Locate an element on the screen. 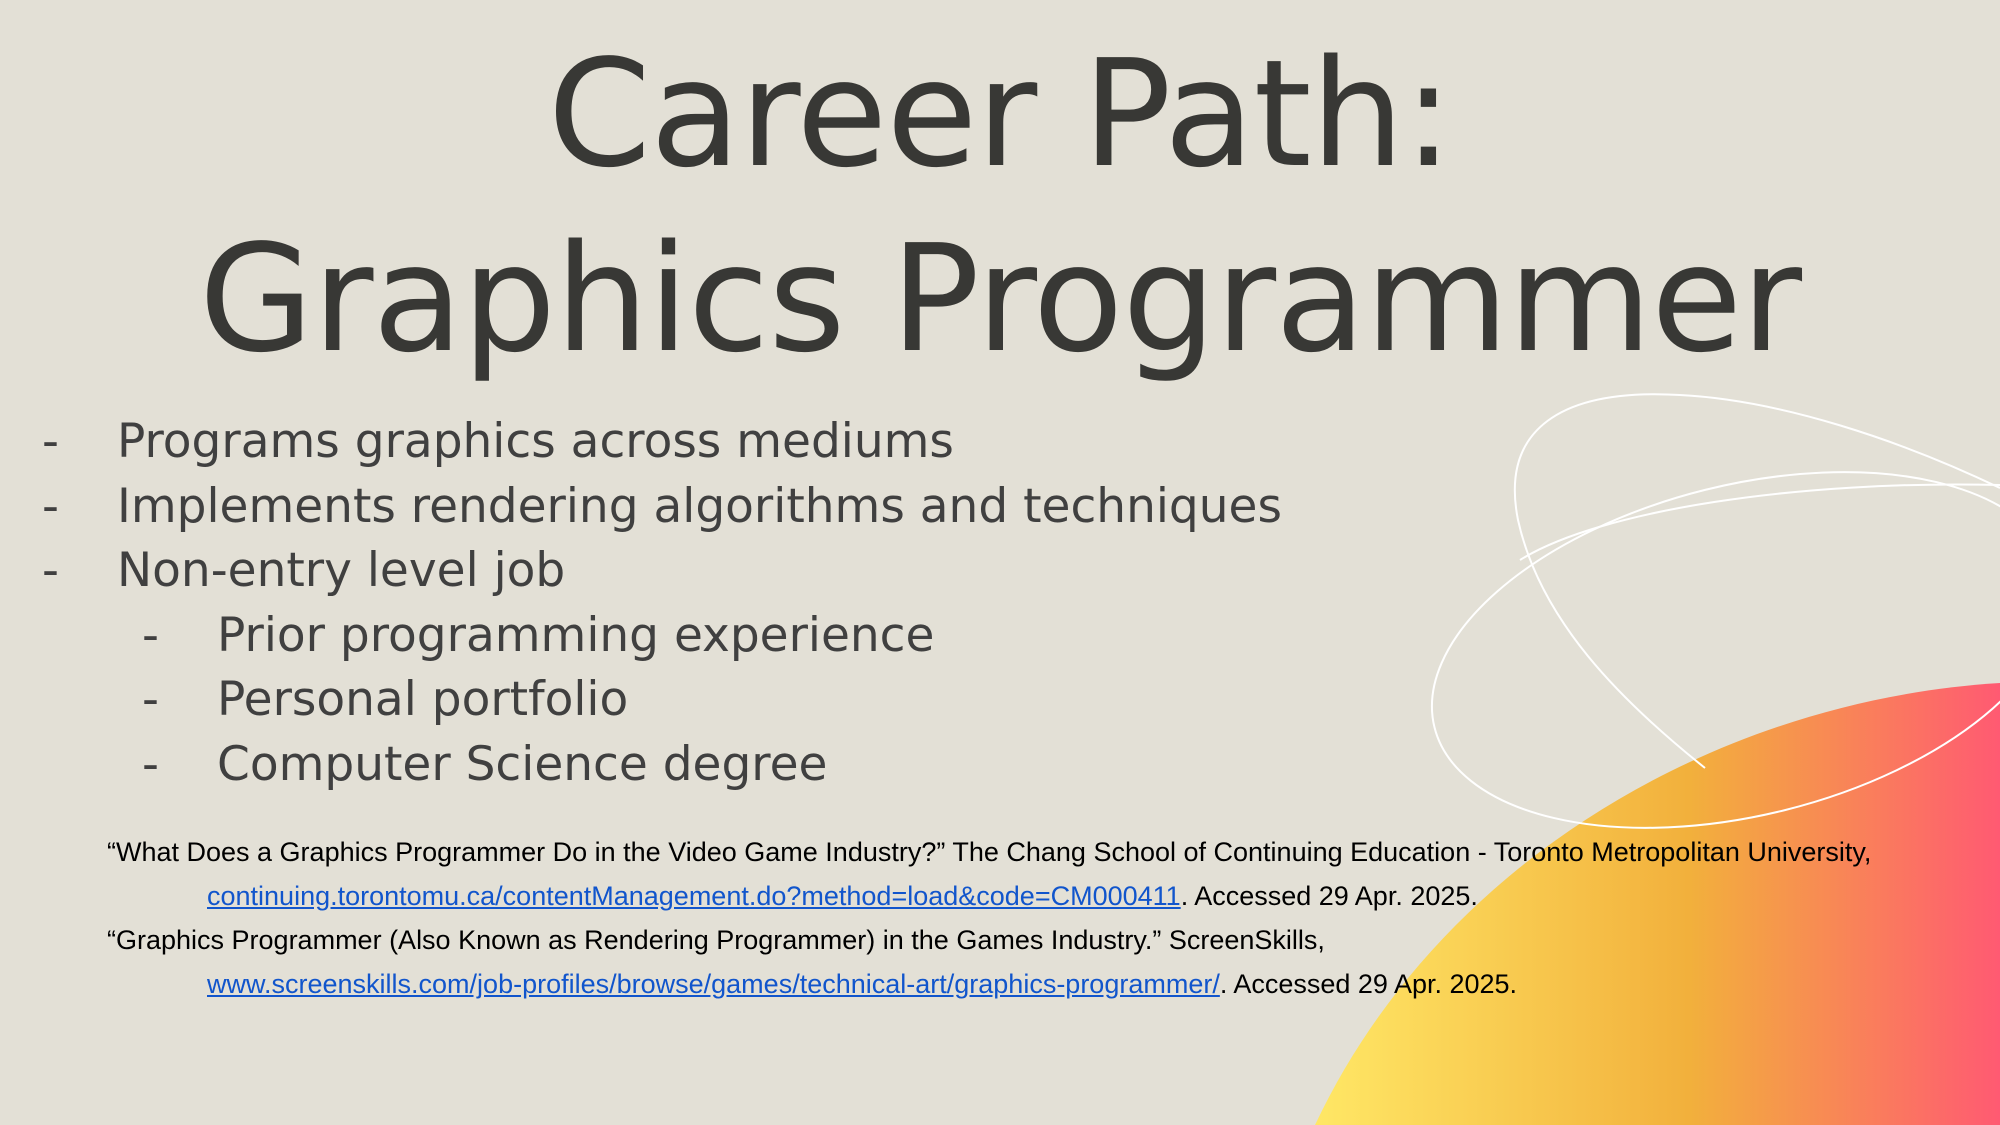 Image resolution: width=2000 pixels, height=1125 pixels. bullet-item: - Non-entry level job is located at coordinates (641, 571).